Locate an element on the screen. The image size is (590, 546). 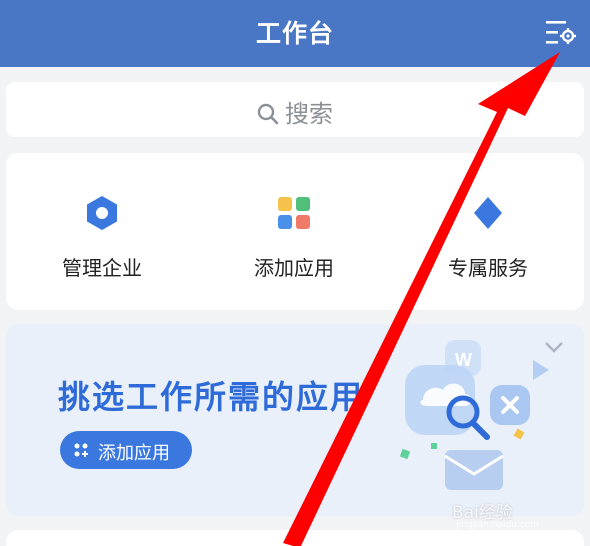
shortcut-add-app: 添加应用 is located at coordinates (294, 231).